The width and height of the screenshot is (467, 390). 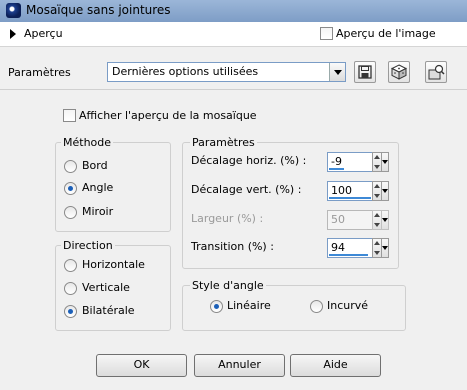 What do you see at coordinates (70, 188) in the screenshot?
I see `method-radio-angle` at bounding box center [70, 188].